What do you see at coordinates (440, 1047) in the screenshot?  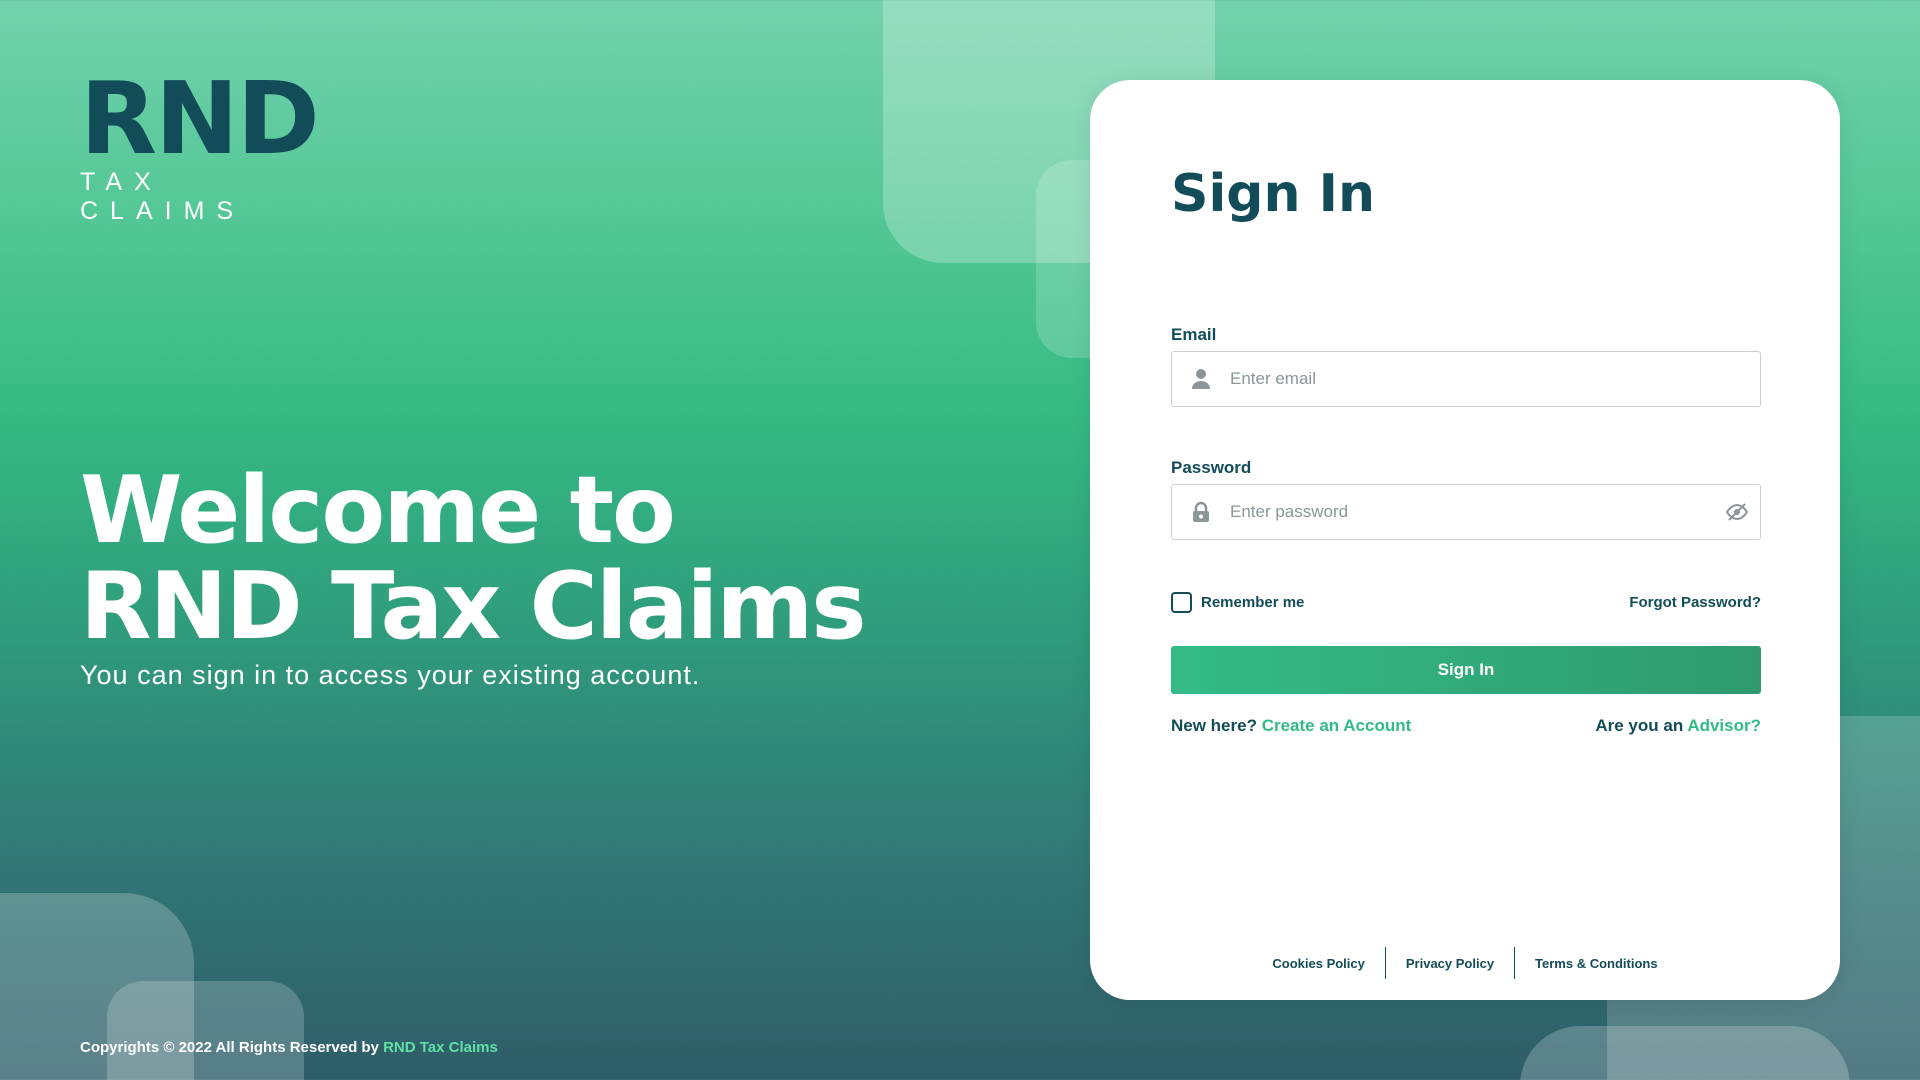 I see `copyright-brand-link: RND Tax Claims` at bounding box center [440, 1047].